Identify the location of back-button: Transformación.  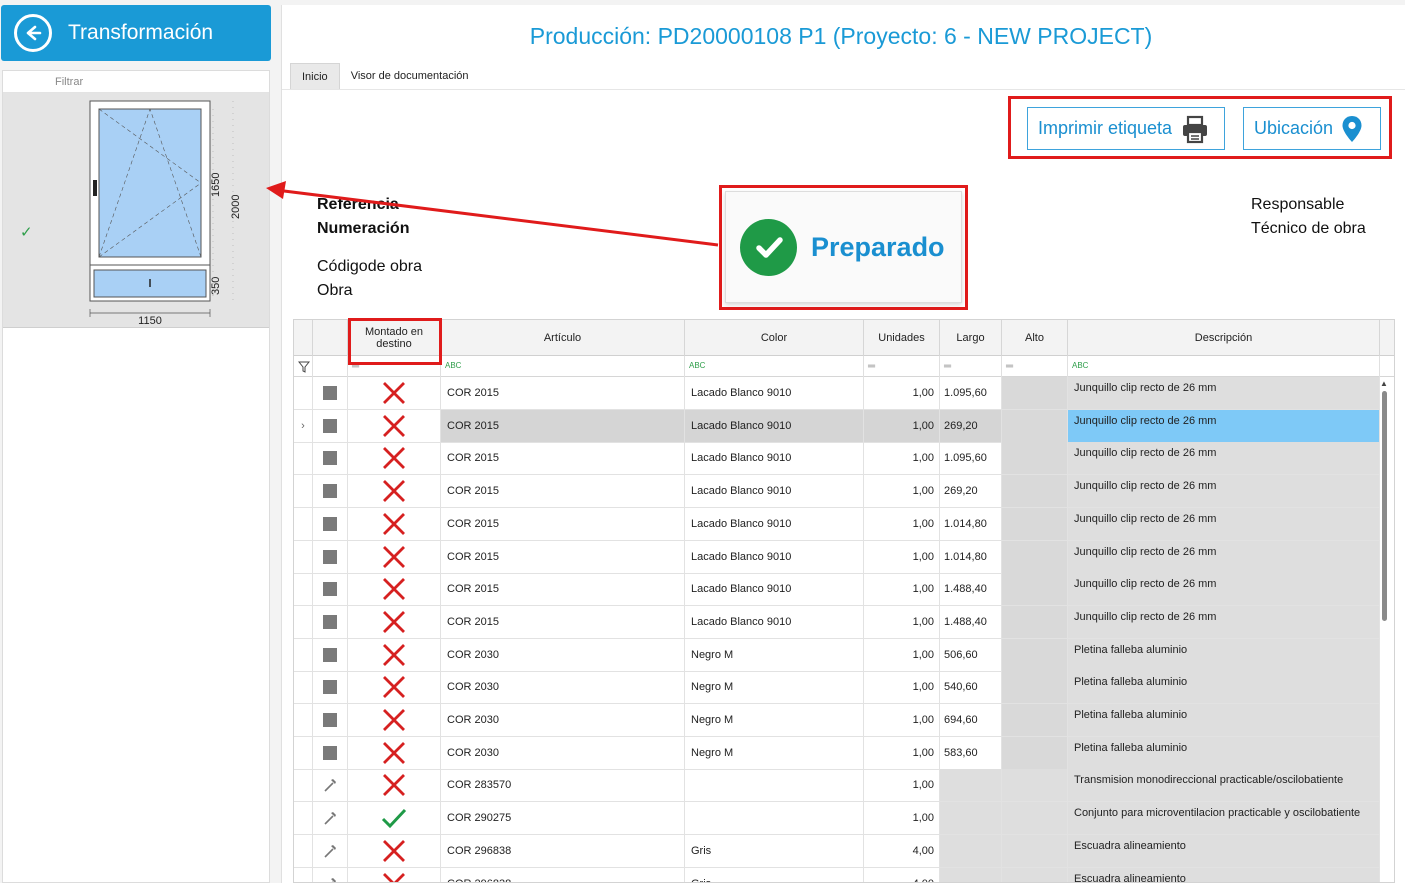
(136, 33).